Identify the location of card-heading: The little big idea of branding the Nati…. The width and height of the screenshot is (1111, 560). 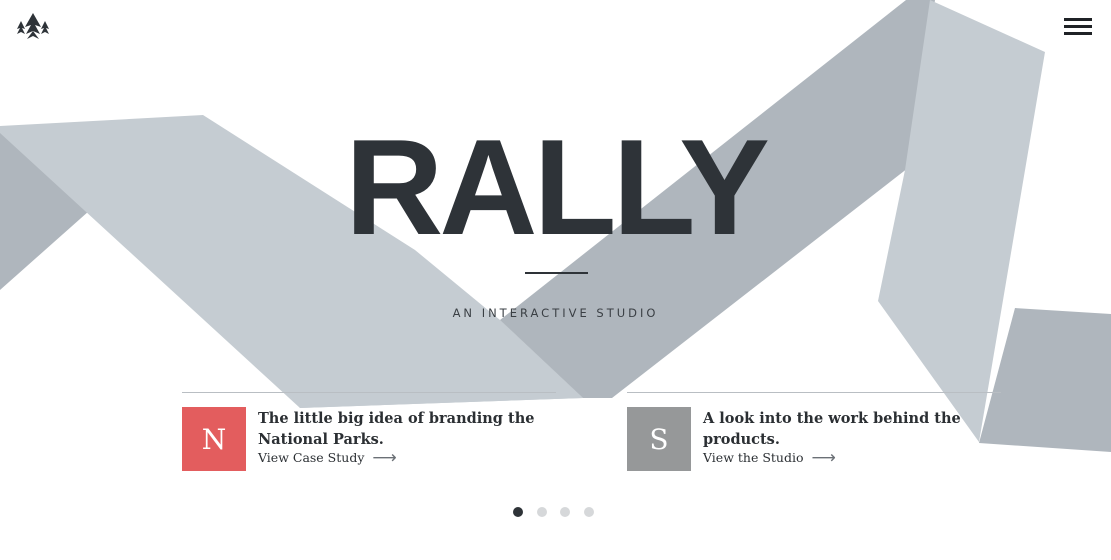
(396, 429).